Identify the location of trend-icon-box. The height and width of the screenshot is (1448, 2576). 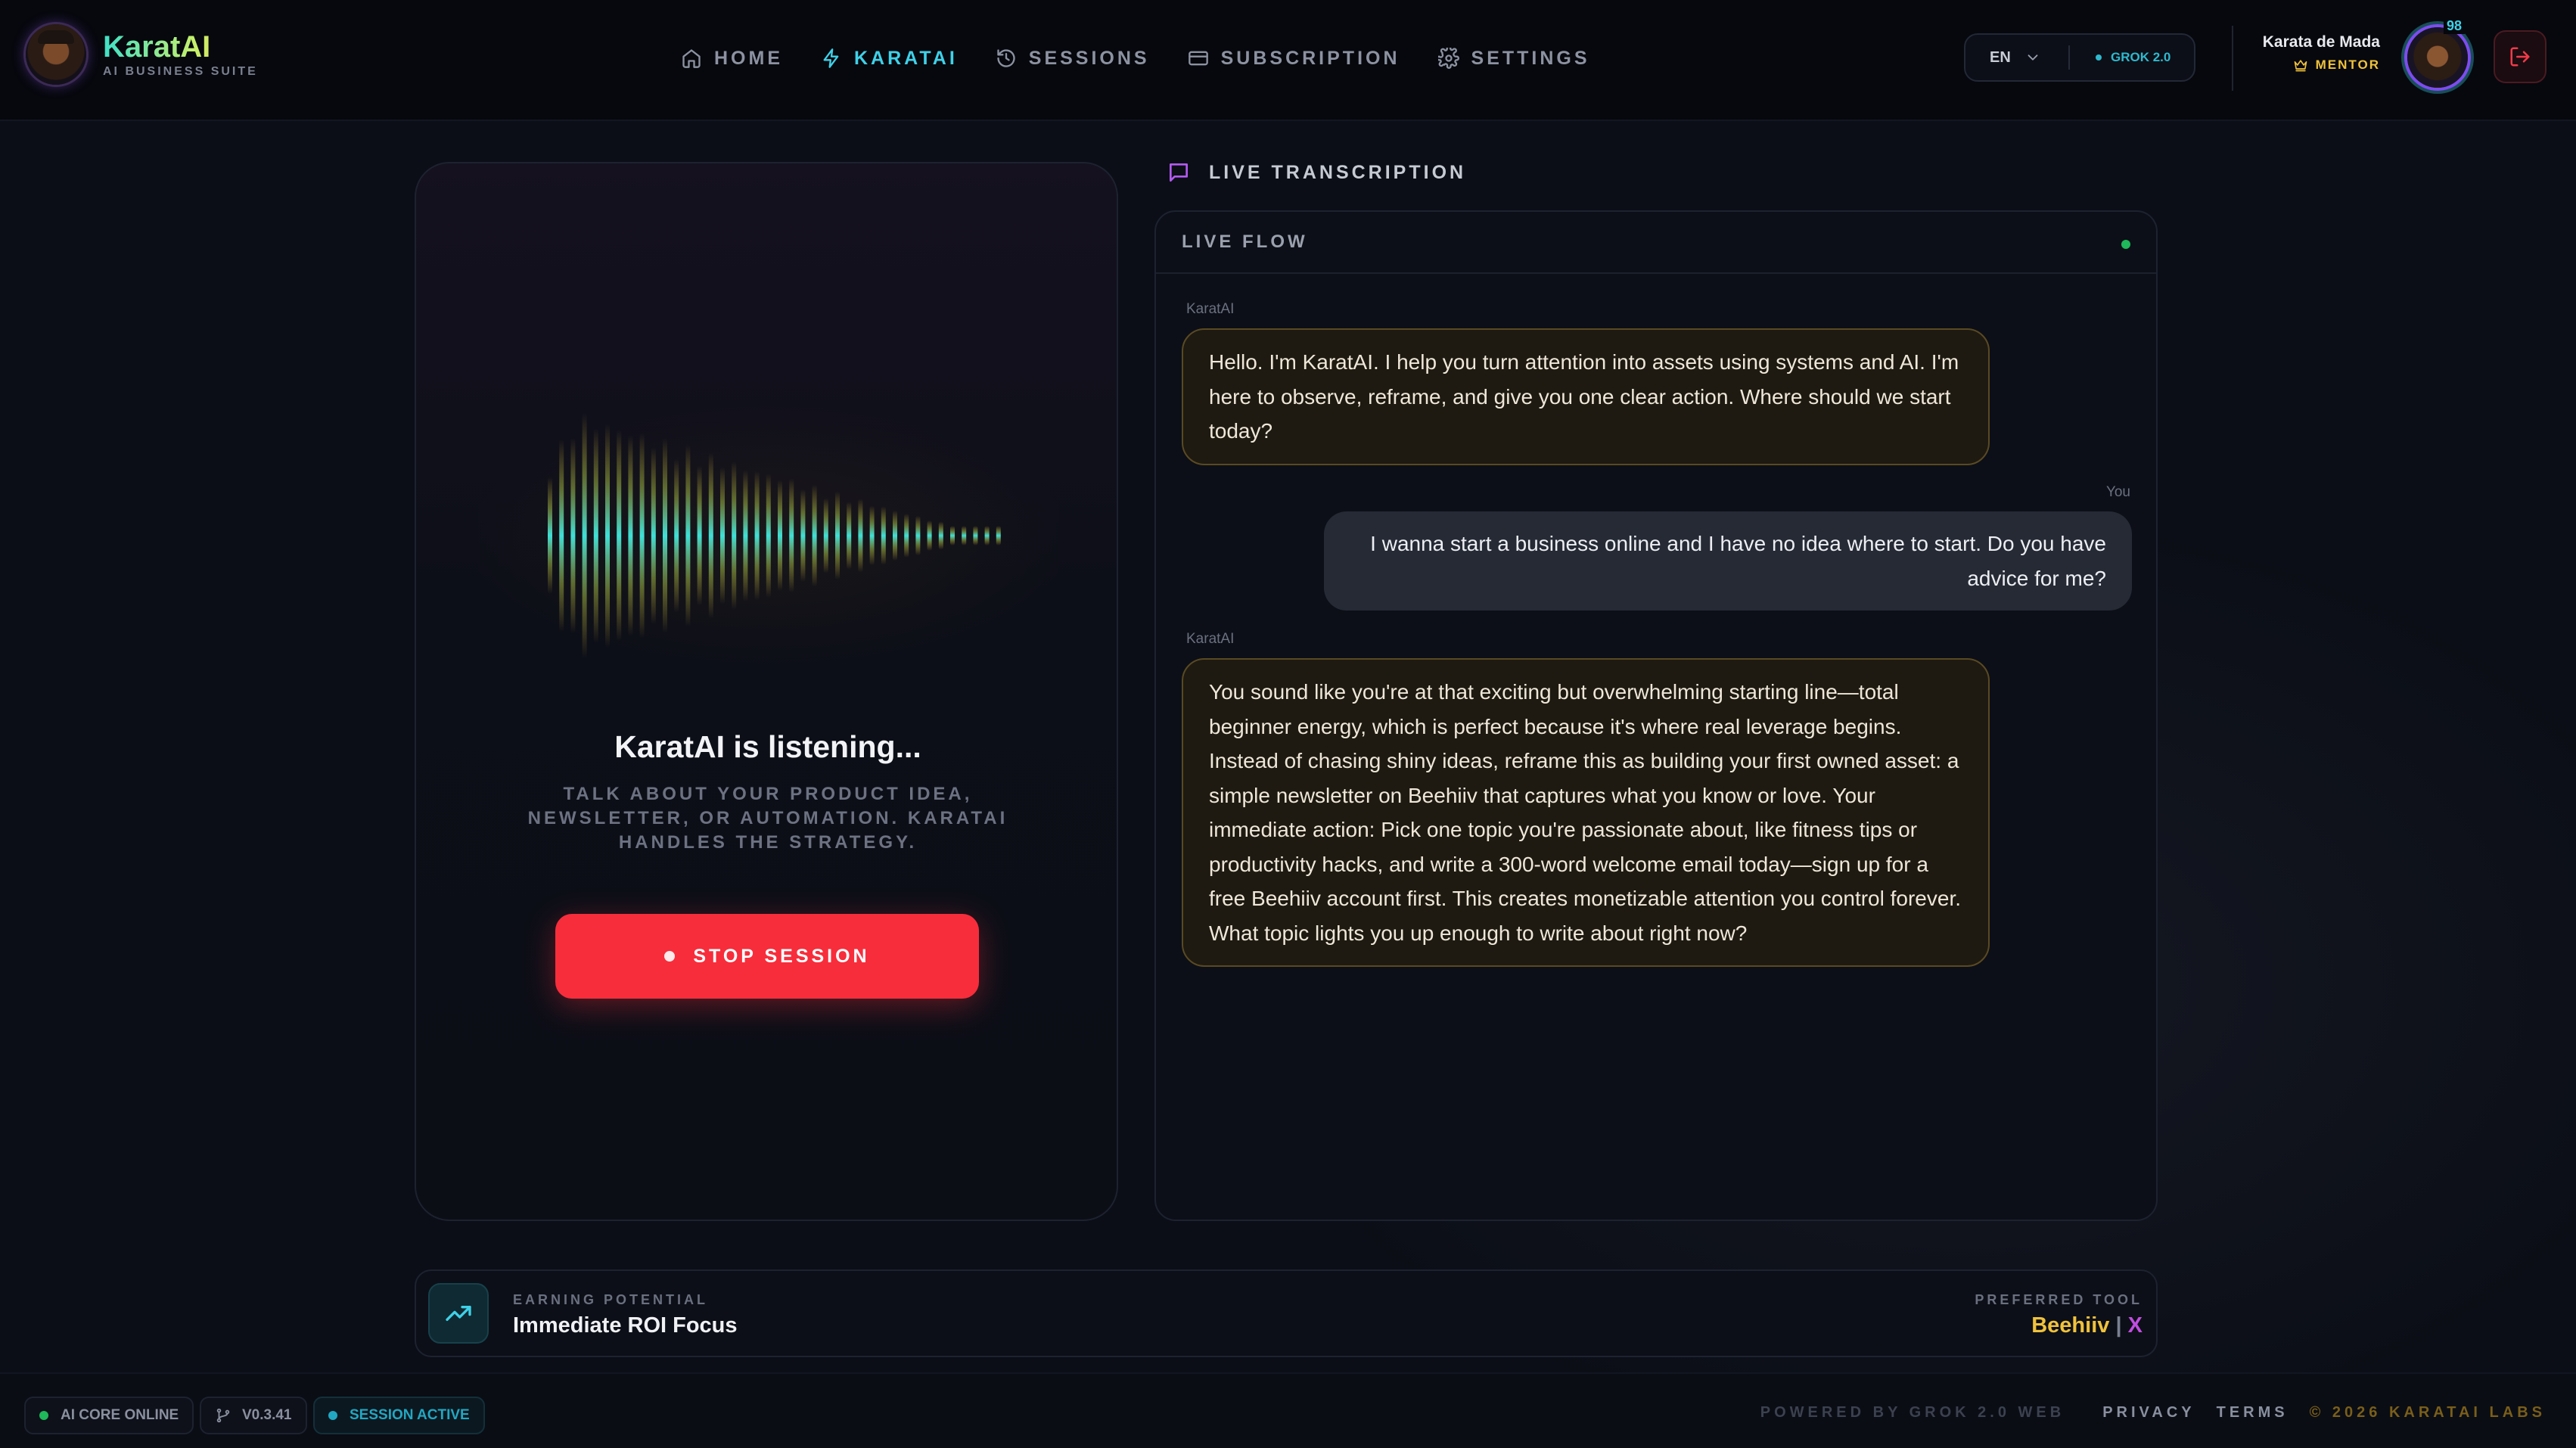
(459, 1313).